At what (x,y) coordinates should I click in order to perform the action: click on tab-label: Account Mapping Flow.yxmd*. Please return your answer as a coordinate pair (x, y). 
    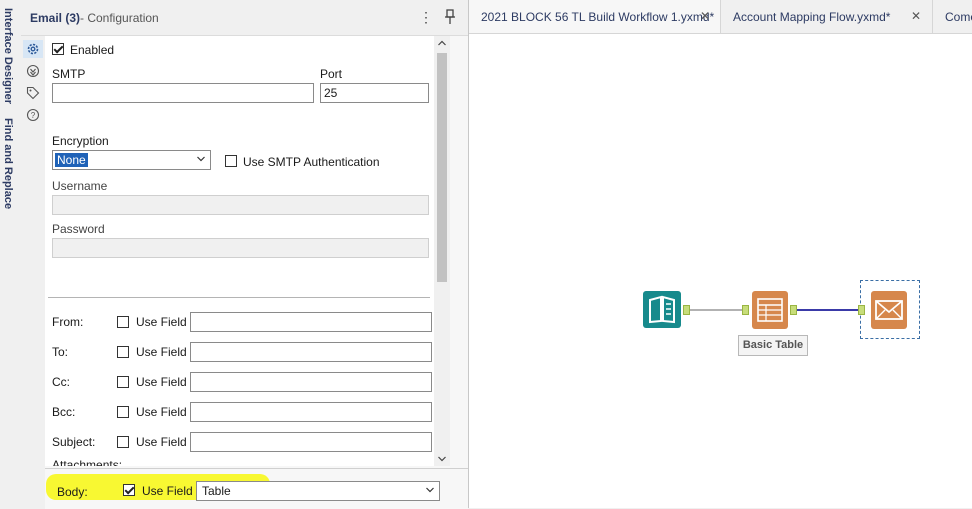
    Looking at the image, I should click on (812, 17).